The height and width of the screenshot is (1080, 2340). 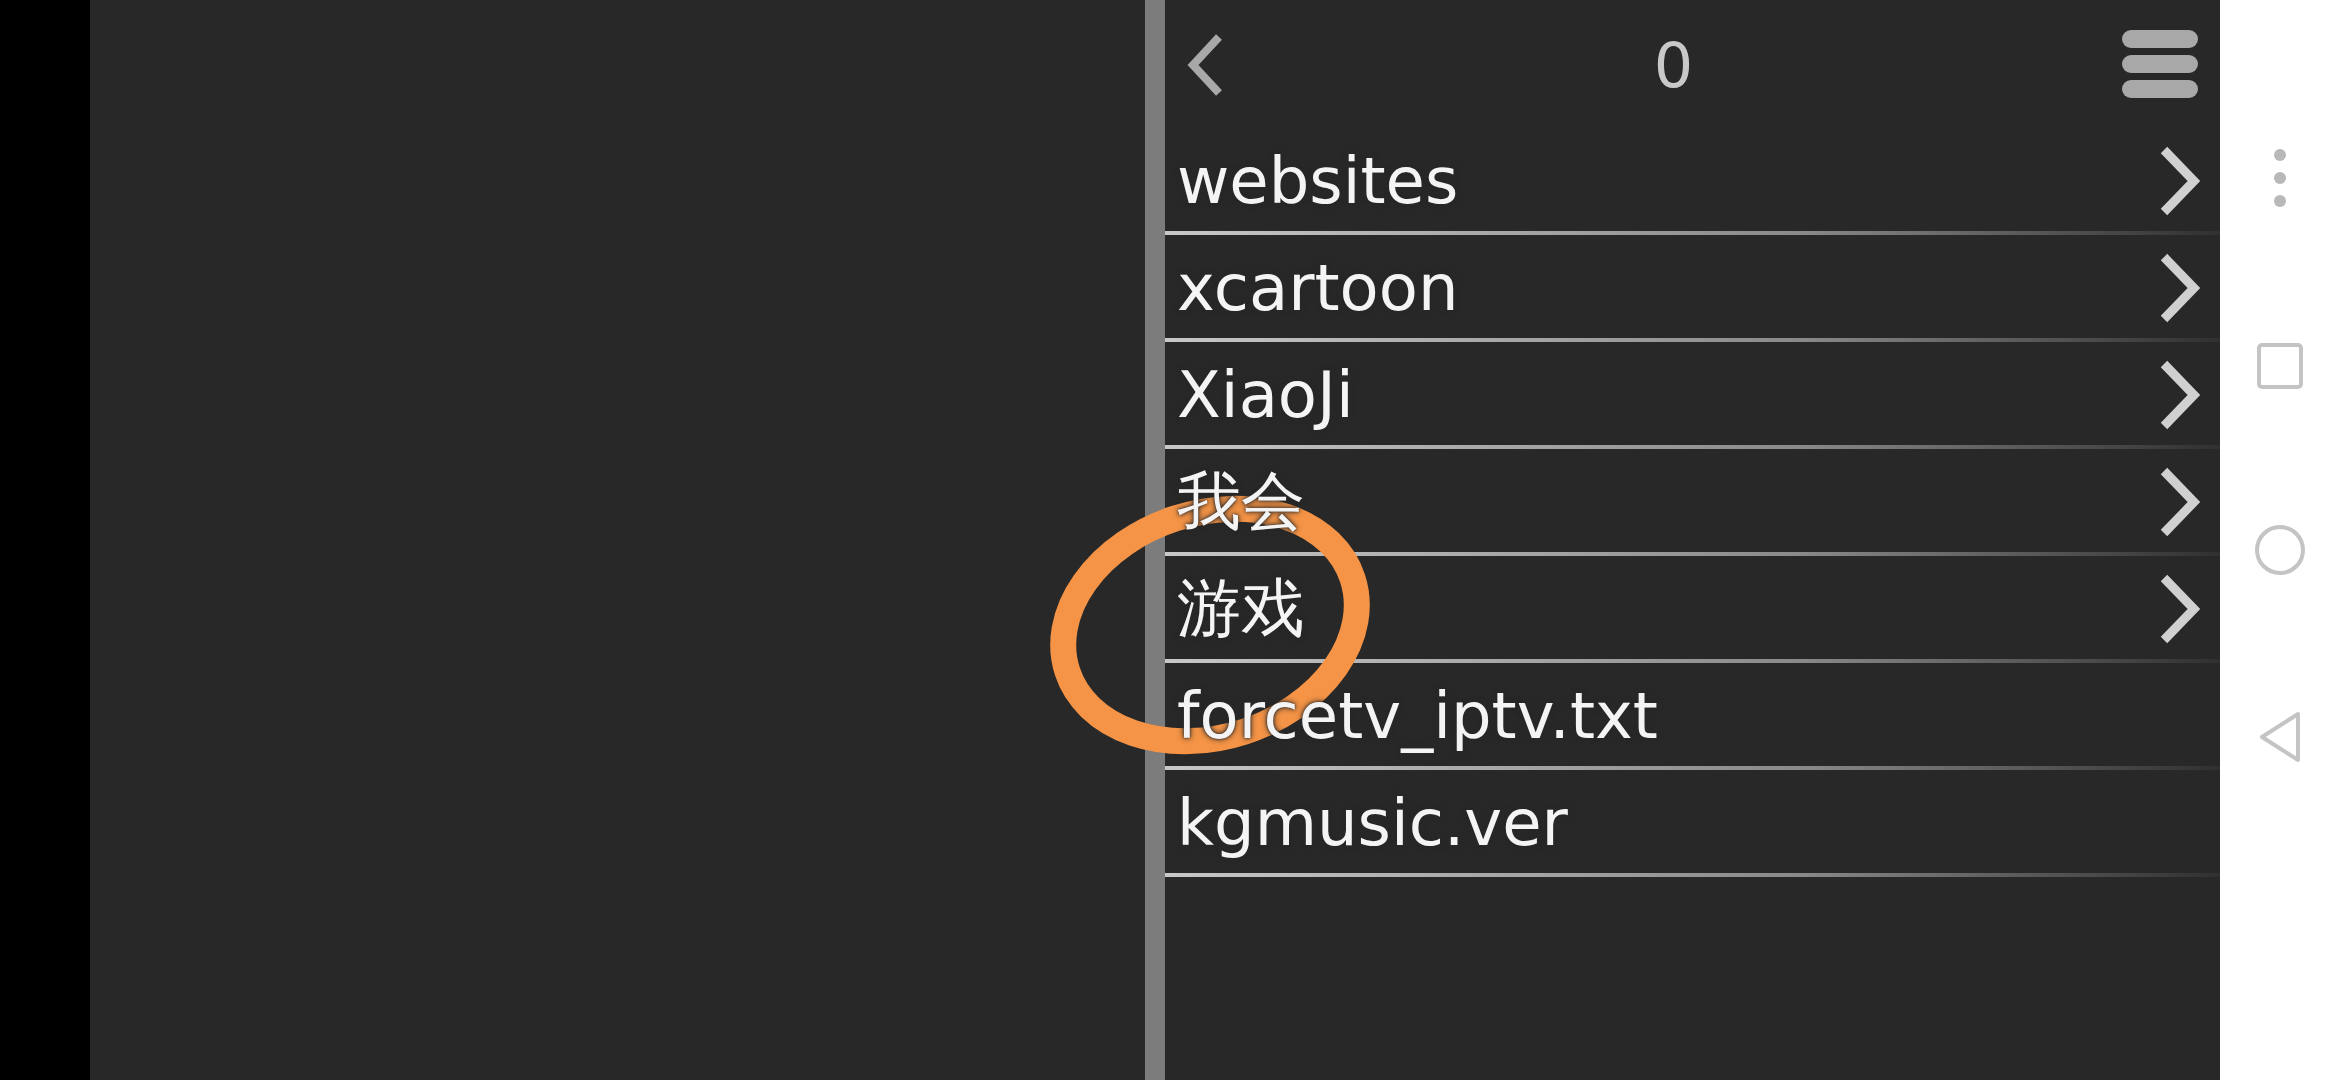 What do you see at coordinates (1673, 65) in the screenshot?
I see `header-title: 0` at bounding box center [1673, 65].